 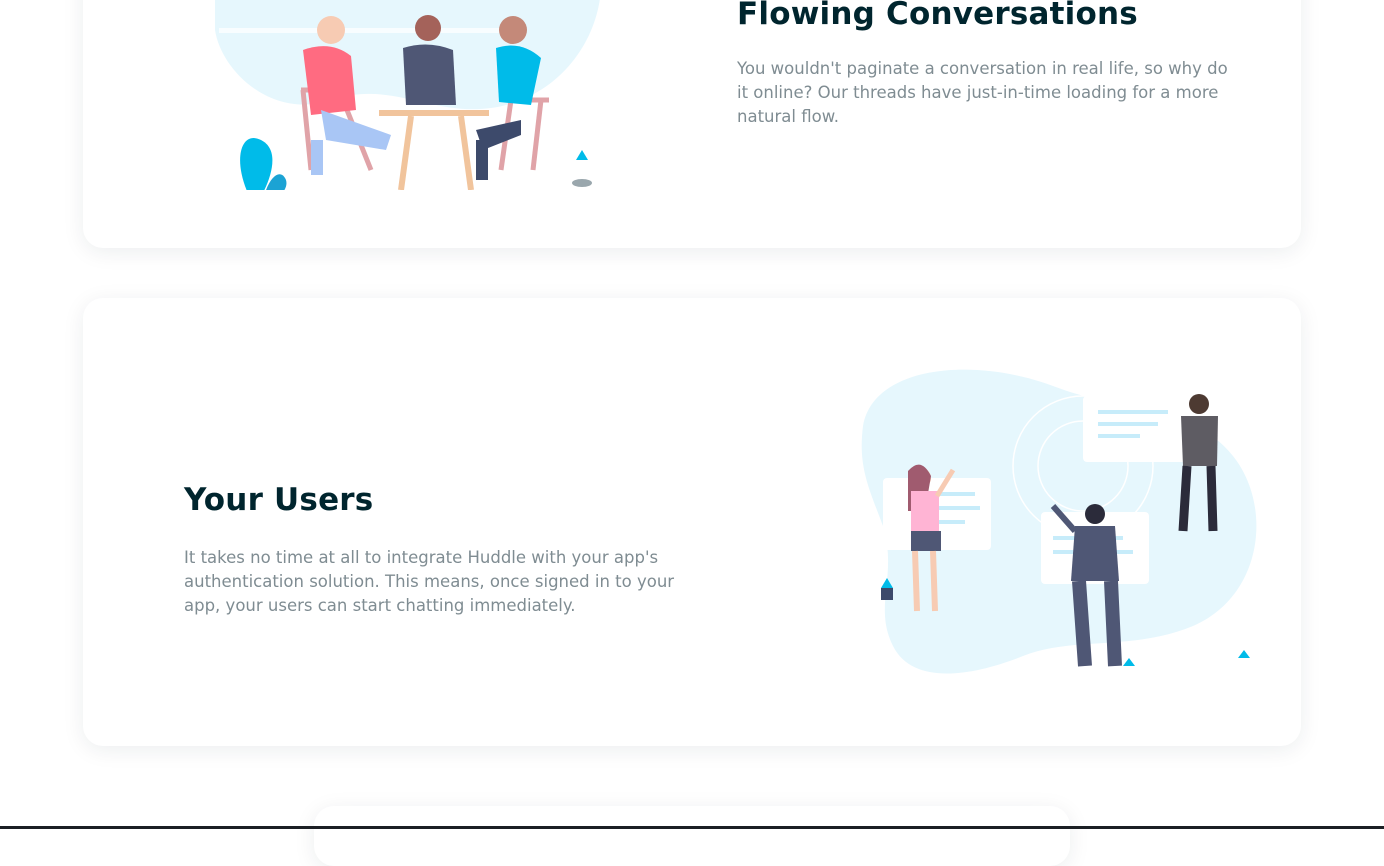 What do you see at coordinates (1059, 521) in the screenshot?
I see `people-with-chat-bubbles-illustration` at bounding box center [1059, 521].